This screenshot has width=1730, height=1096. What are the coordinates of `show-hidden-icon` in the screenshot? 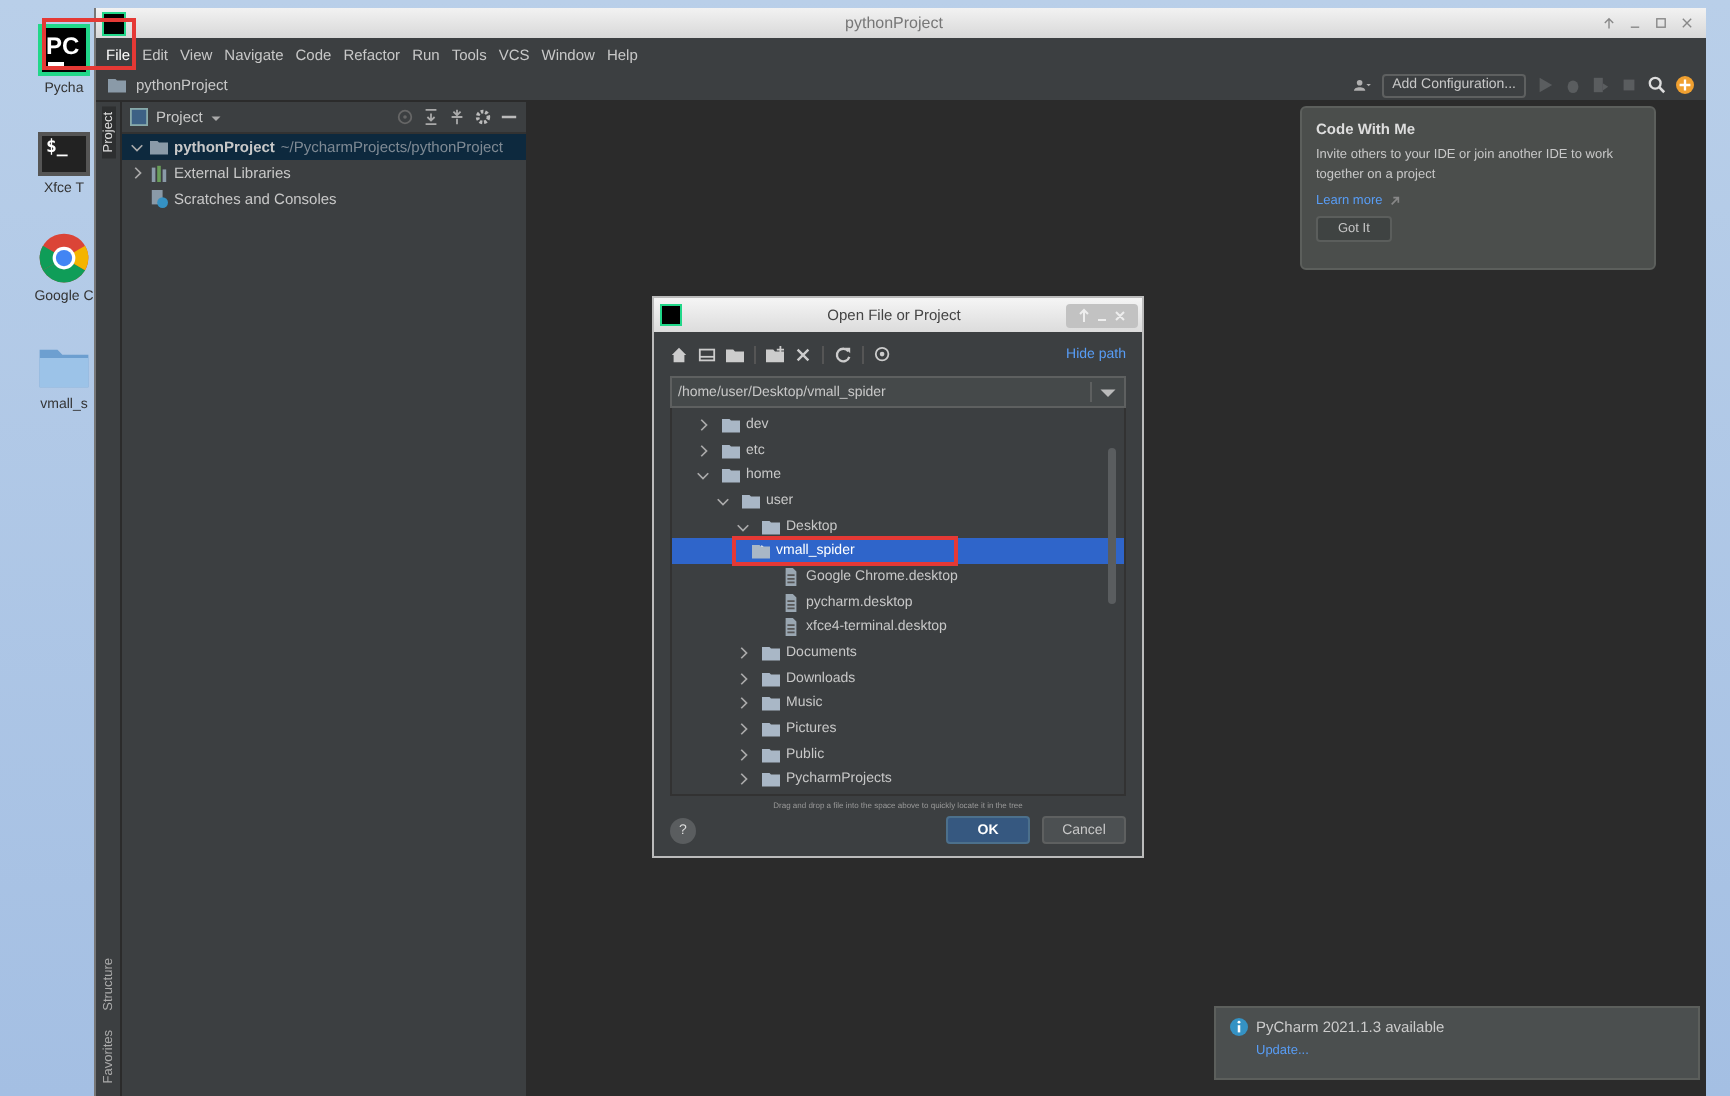 It's located at (883, 355).